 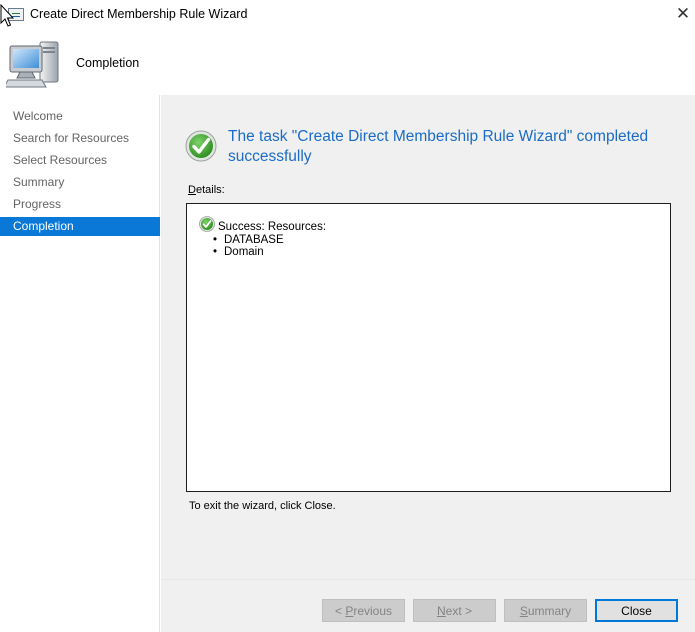 I want to click on sidebar-item-welcome: Welcome, so click(x=80, y=116).